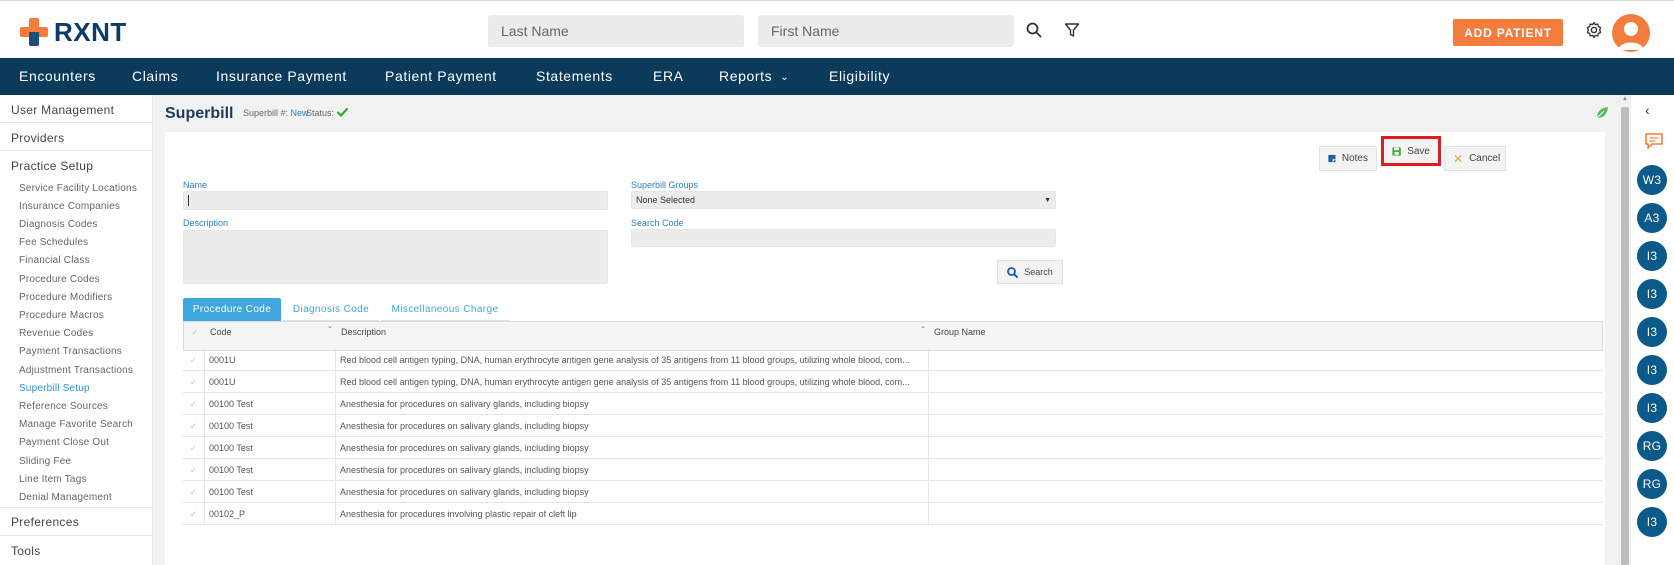  What do you see at coordinates (73, 32) in the screenshot?
I see `rxnt-logo: RXNT` at bounding box center [73, 32].